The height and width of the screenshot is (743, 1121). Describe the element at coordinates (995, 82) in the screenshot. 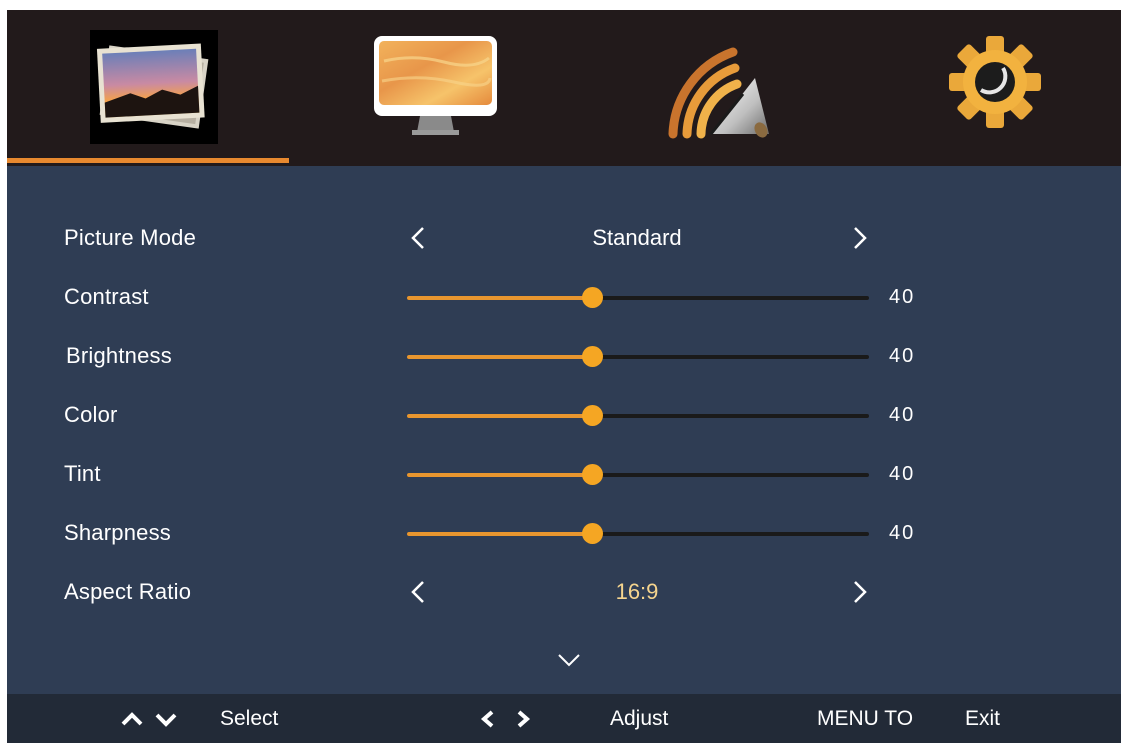

I see `gear-icon` at that location.